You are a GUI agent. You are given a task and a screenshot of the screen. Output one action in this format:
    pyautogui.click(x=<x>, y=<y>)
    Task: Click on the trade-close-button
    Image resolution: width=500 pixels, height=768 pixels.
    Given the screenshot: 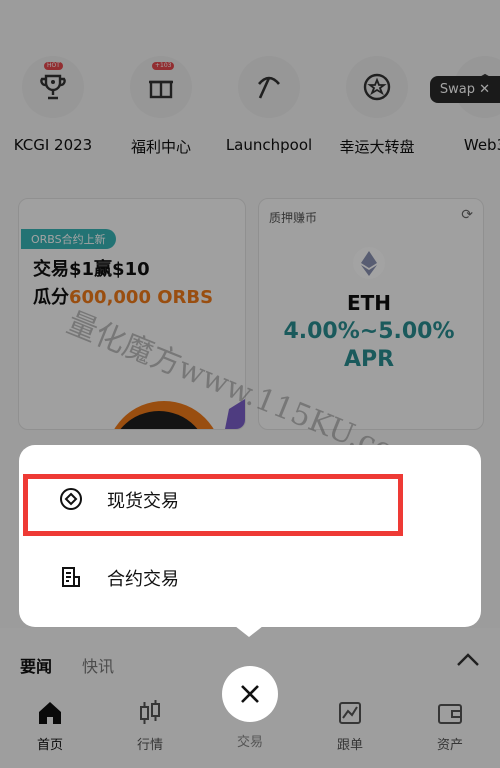 What is the action you would take?
    pyautogui.click(x=250, y=694)
    